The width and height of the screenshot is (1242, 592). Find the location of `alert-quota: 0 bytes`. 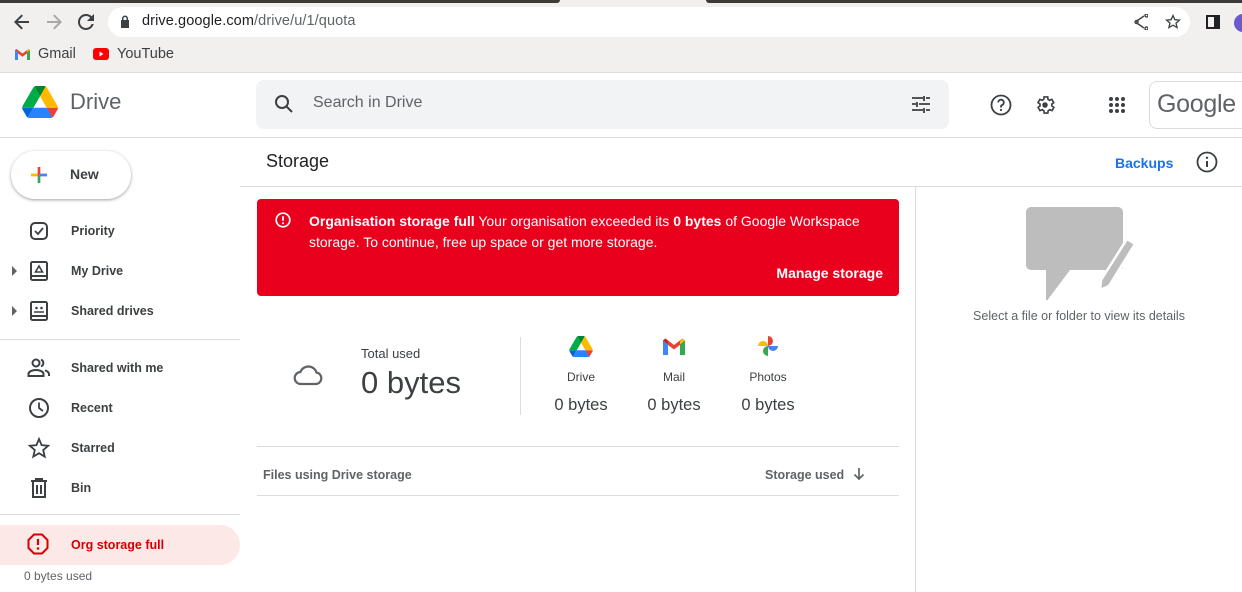

alert-quota: 0 bytes is located at coordinates (697, 221).